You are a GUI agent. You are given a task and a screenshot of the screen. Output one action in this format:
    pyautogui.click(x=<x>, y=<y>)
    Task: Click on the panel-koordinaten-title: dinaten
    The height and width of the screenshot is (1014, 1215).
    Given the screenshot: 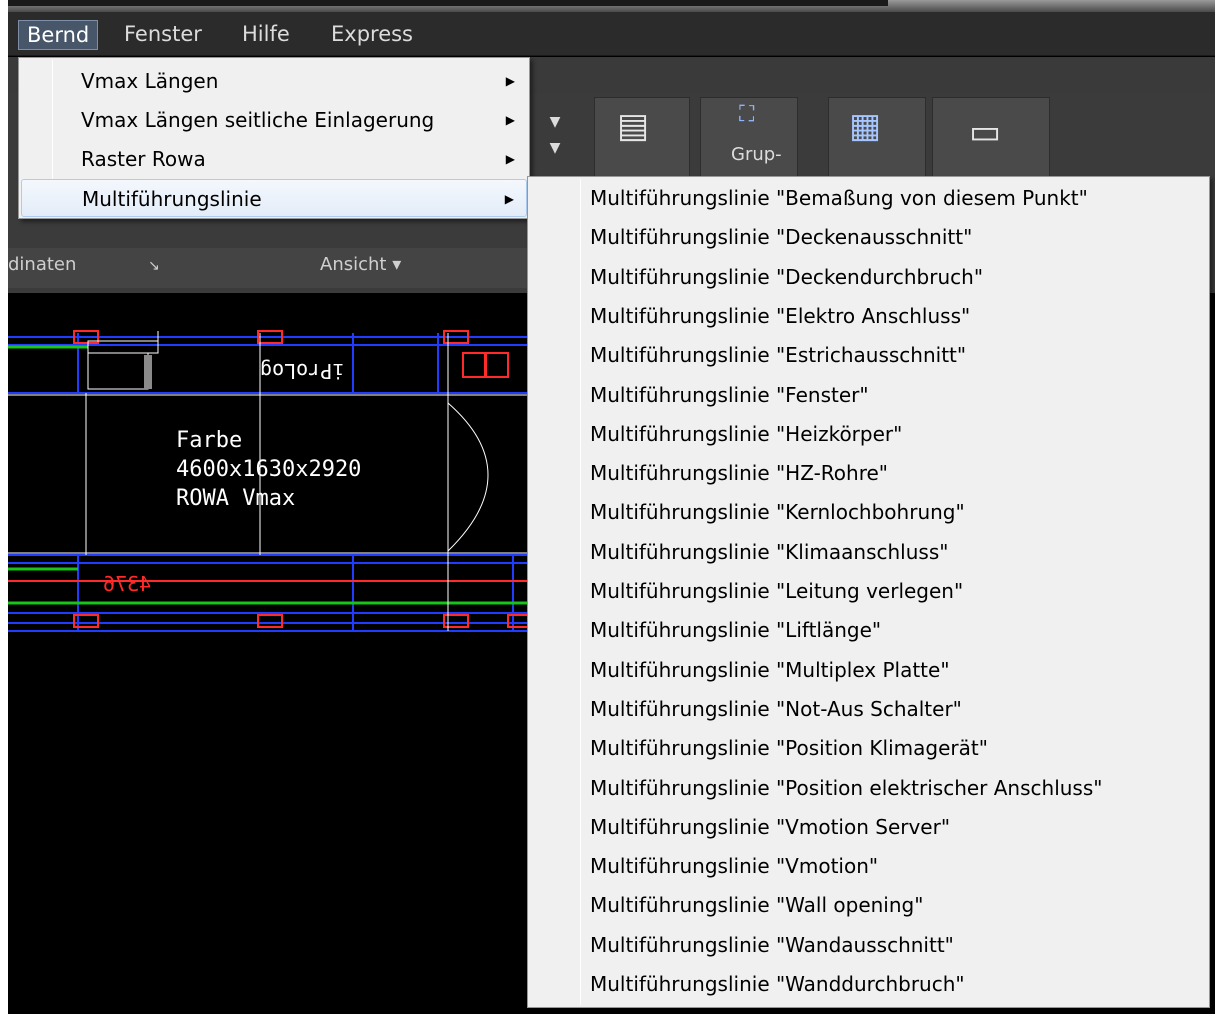 What is the action you would take?
    pyautogui.click(x=42, y=264)
    